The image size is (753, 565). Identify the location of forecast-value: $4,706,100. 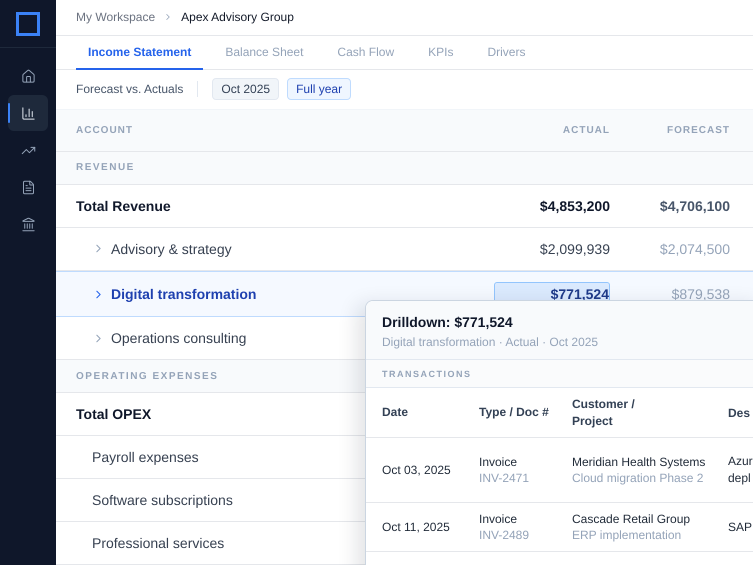
(694, 206).